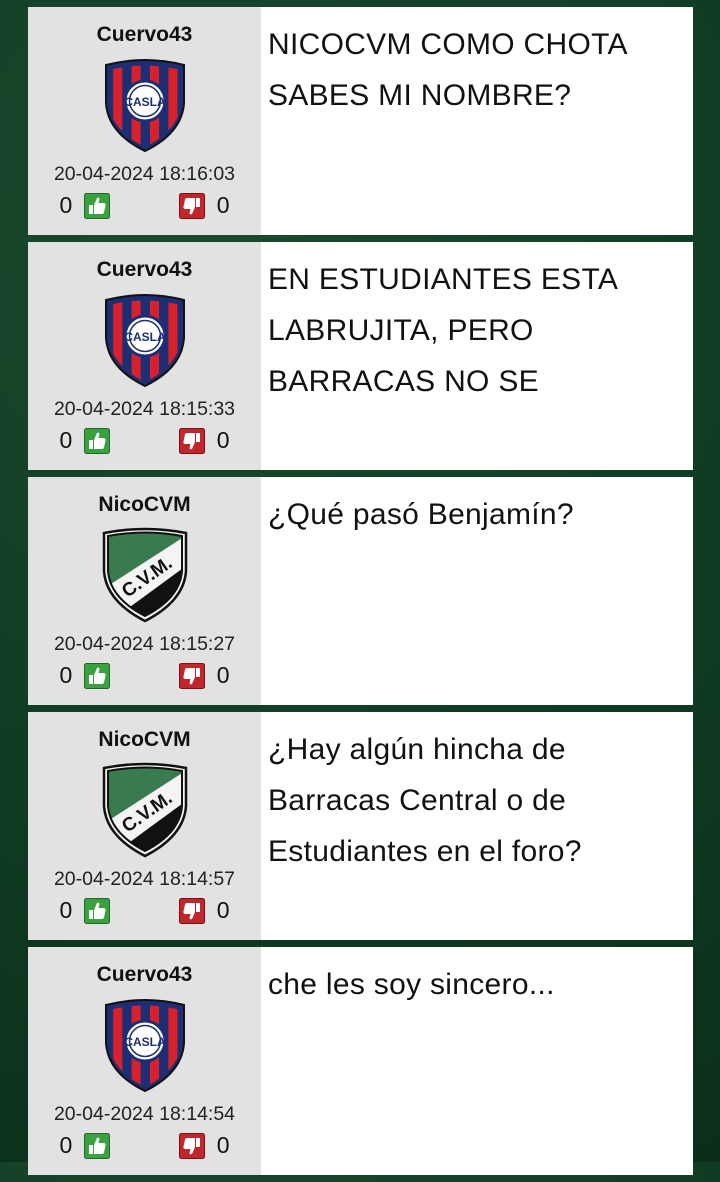 Image resolution: width=720 pixels, height=1182 pixels. Describe the element at coordinates (144, 644) in the screenshot. I see `post-timestamp: 20-04-2024 18:15:27` at that location.